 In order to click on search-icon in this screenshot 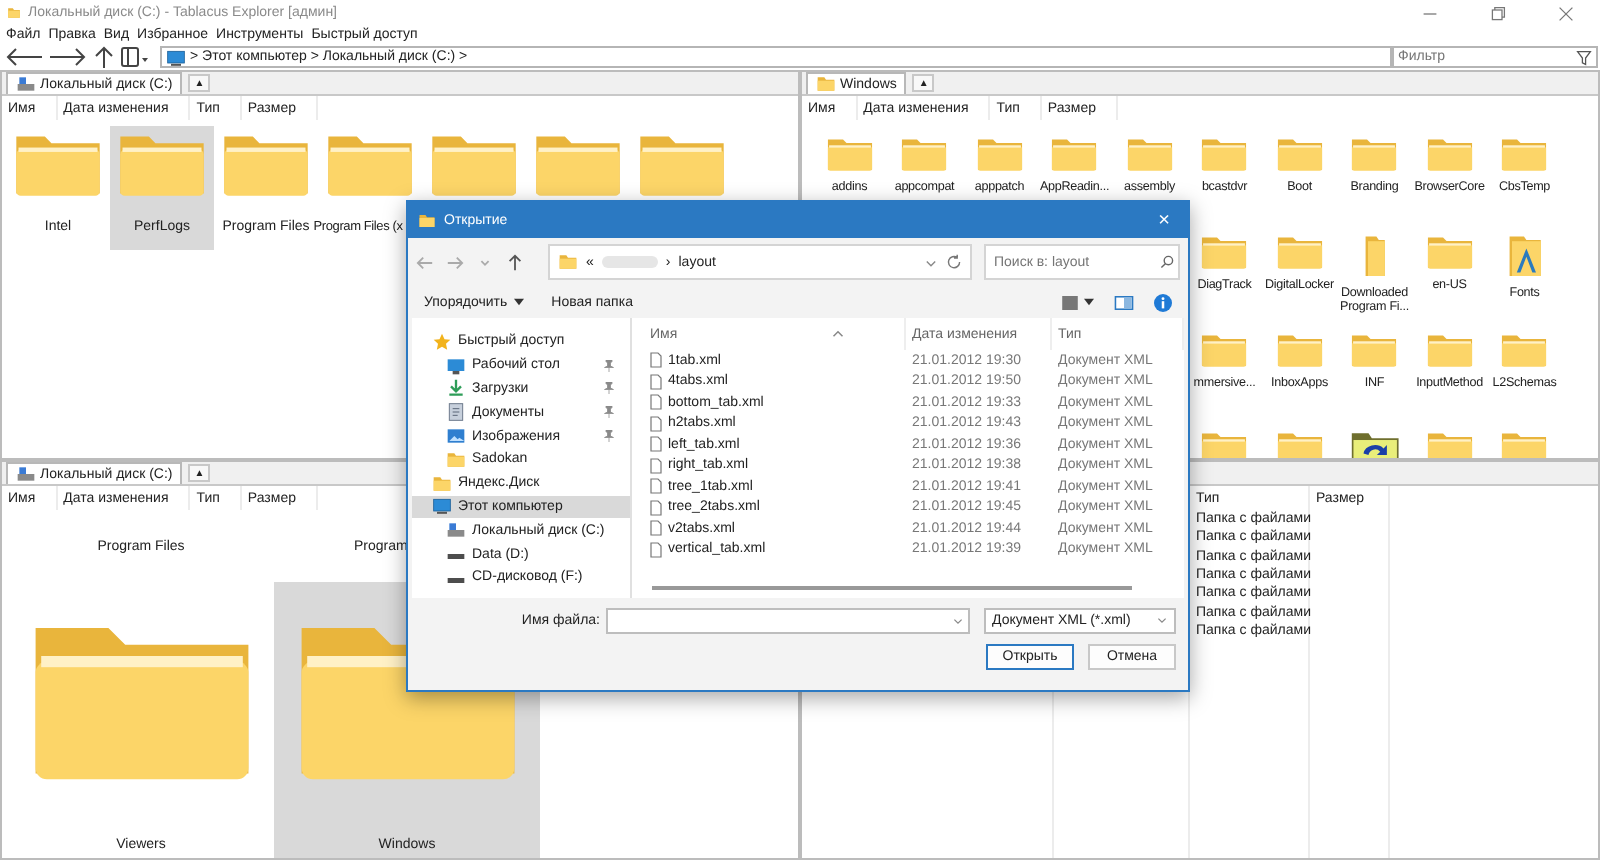, I will do `click(1167, 262)`.